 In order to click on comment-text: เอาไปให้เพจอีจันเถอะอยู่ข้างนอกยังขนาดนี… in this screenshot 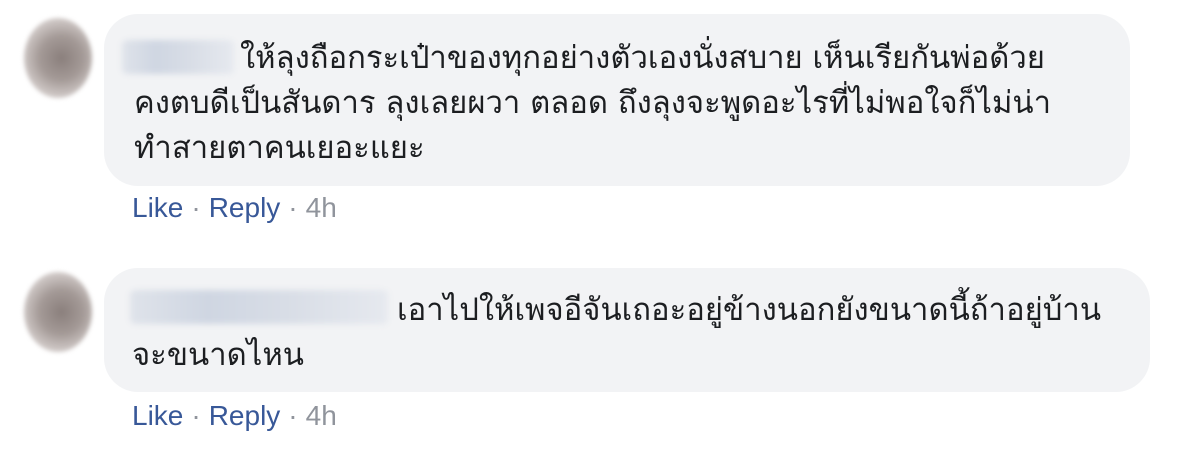, I will do `click(617, 332)`.